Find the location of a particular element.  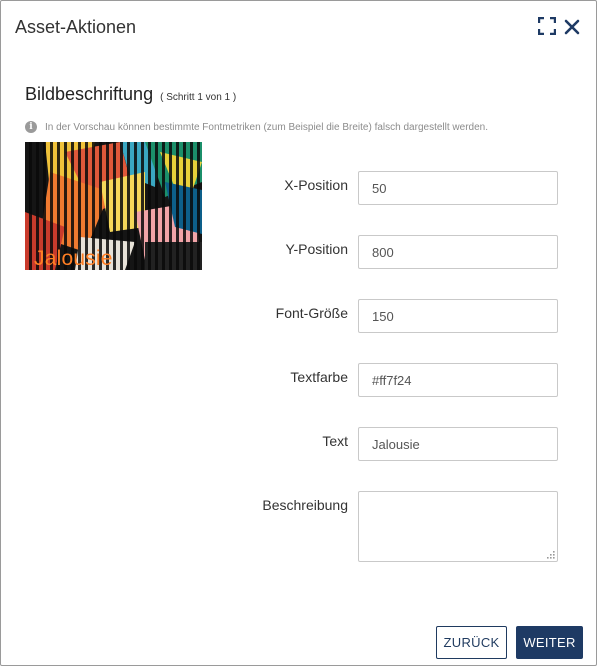

text-row: Text is located at coordinates (299, 444).